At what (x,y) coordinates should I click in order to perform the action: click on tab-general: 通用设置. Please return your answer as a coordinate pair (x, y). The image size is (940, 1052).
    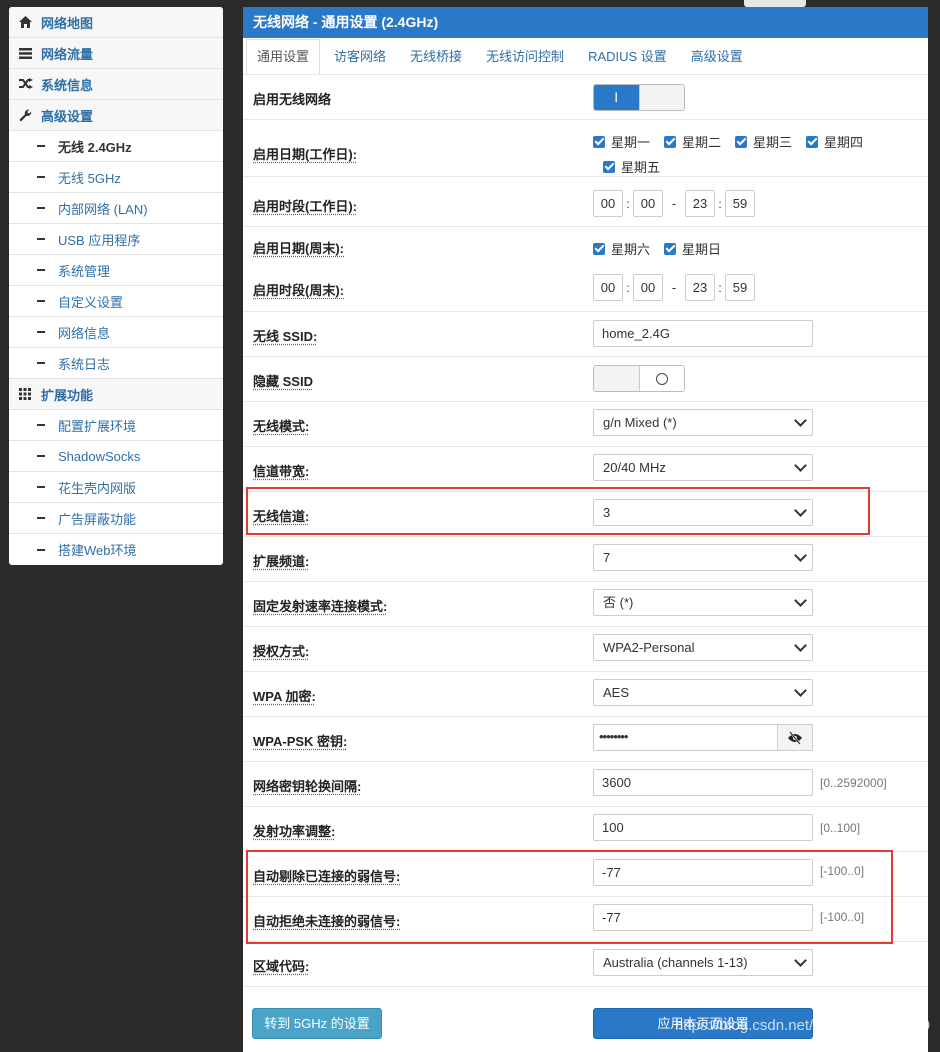
    Looking at the image, I should click on (283, 57).